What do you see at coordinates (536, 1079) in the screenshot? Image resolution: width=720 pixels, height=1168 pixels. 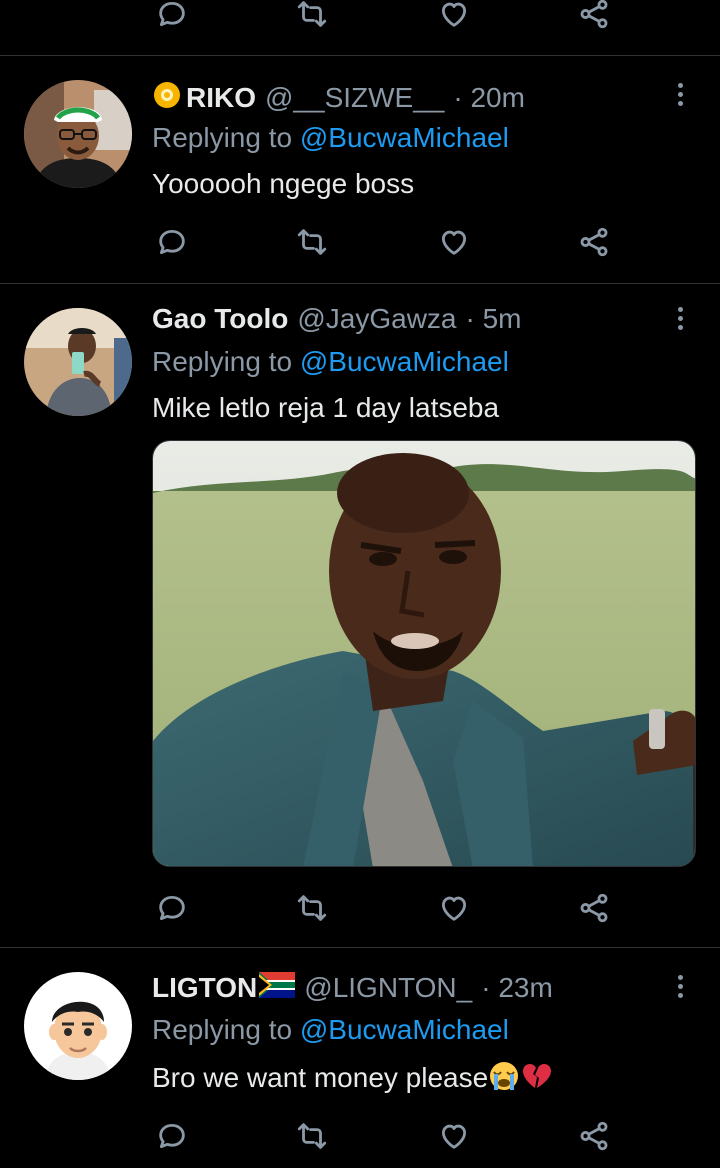 I see `broken-heart-emoji` at bounding box center [536, 1079].